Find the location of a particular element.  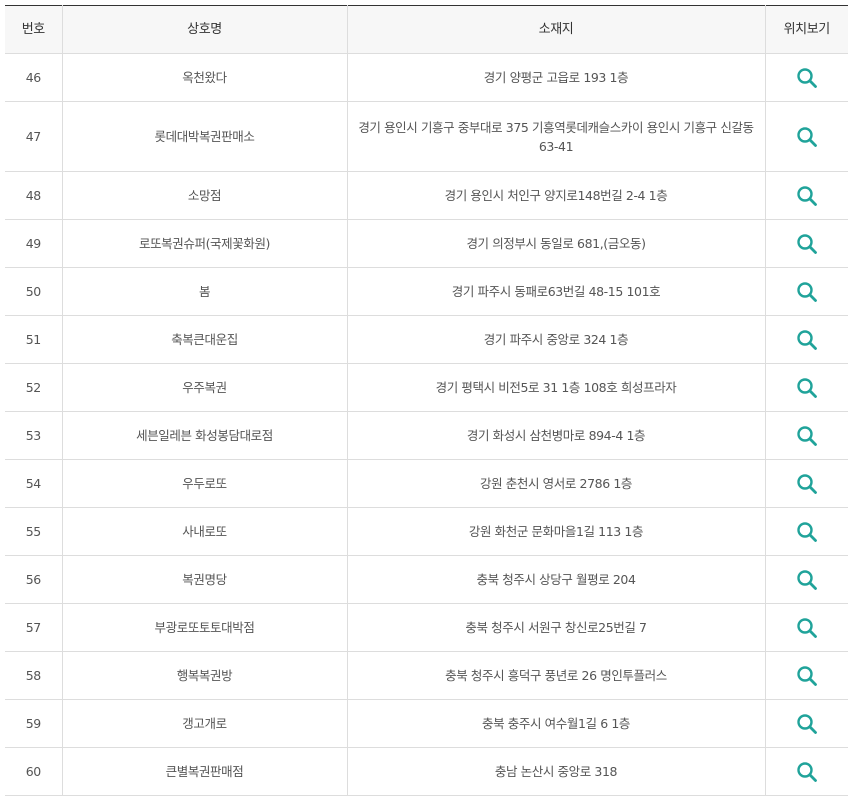

row-store-name: 봄 is located at coordinates (205, 291).